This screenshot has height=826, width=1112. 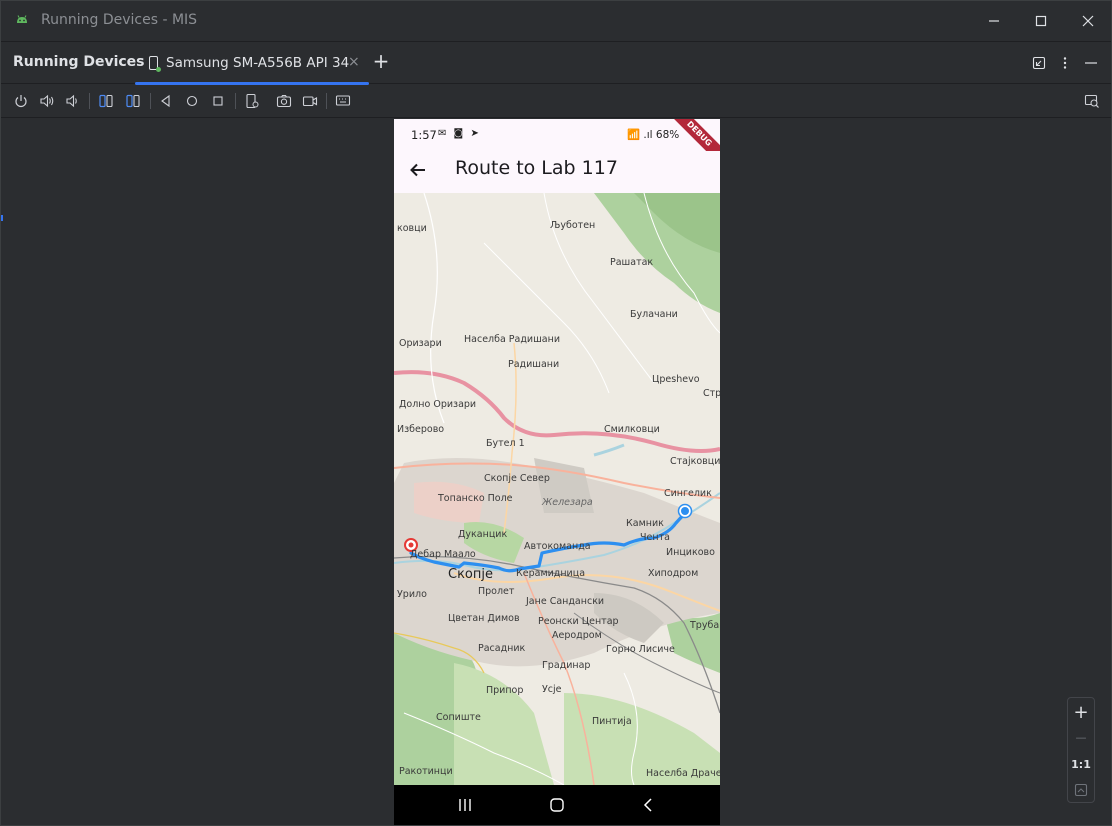 What do you see at coordinates (551, 573) in the screenshot?
I see `map-label: Керамидница` at bounding box center [551, 573].